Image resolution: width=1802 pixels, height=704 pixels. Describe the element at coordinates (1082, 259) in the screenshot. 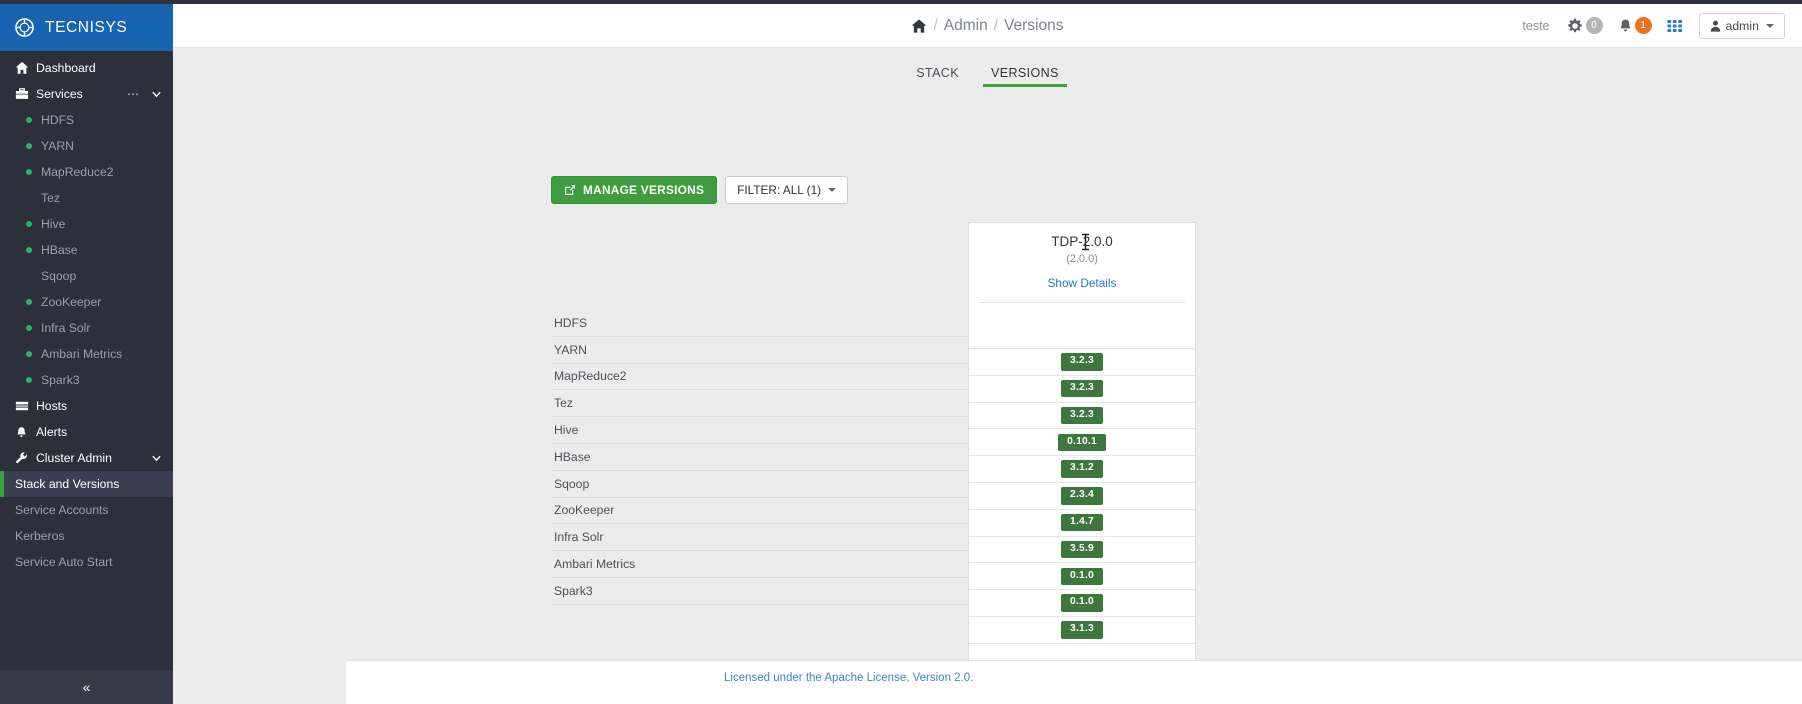

I see `version-card-subtitle: (2.0.0)` at that location.